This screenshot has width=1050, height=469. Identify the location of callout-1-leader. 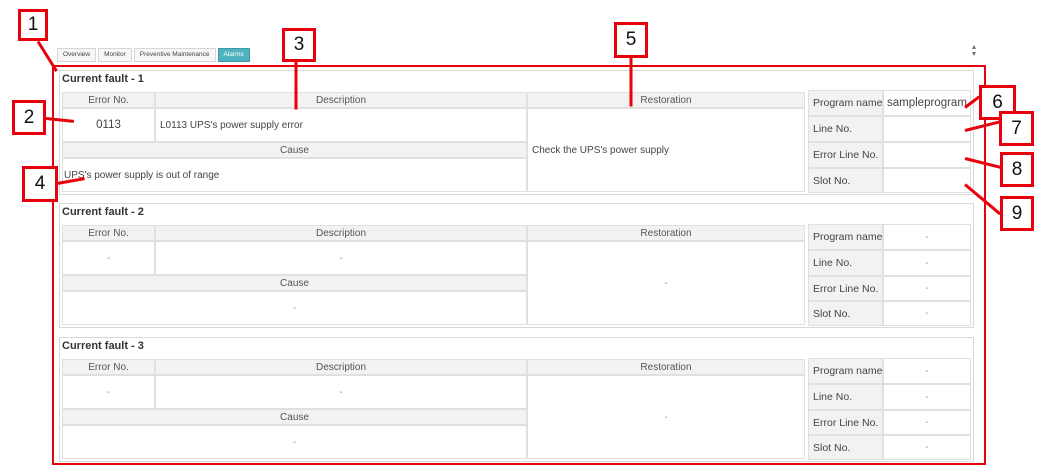
(47, 56).